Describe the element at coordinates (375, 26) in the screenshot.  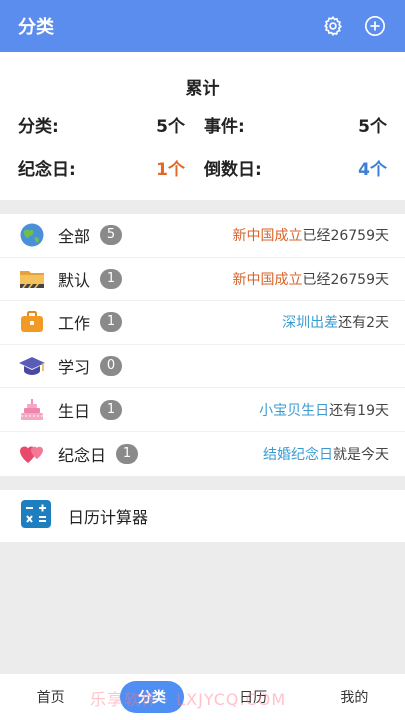
I see `plus-circle-icon` at that location.